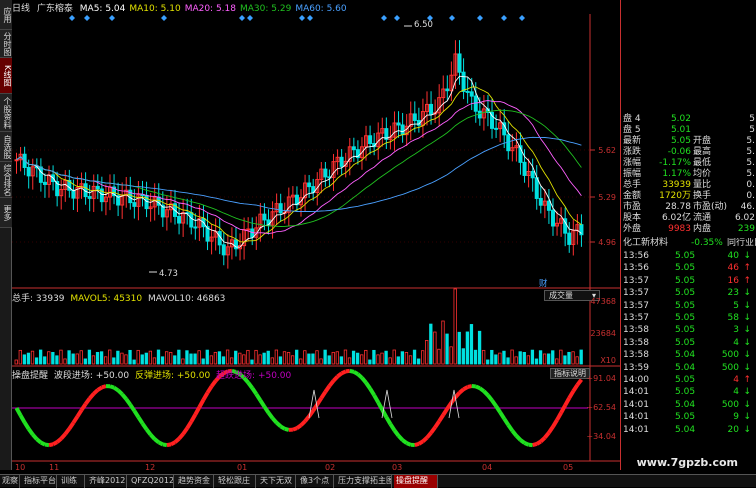 The height and width of the screenshot is (488, 756). Describe the element at coordinates (168, 274) in the screenshot. I see `low-price-marker: 4.73` at that location.